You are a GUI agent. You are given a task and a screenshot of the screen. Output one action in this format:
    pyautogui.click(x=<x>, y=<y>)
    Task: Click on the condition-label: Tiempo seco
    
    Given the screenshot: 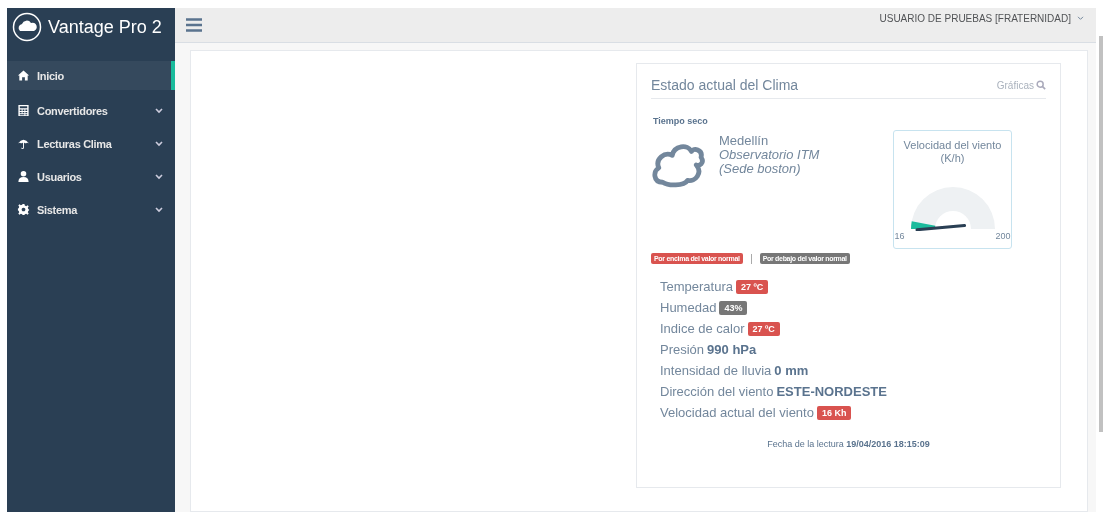 What is the action you would take?
    pyautogui.click(x=681, y=121)
    